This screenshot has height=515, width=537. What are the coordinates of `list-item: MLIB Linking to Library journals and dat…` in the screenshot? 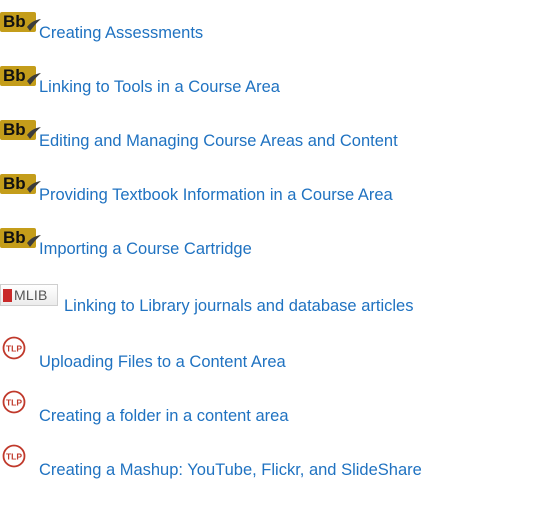 It's located at (268, 304).